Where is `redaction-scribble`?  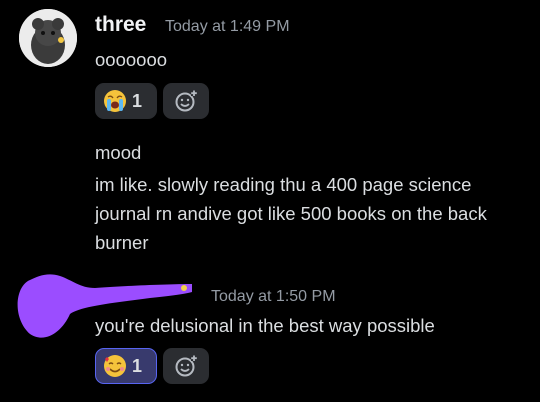
redaction-scribble is located at coordinates (105, 306).